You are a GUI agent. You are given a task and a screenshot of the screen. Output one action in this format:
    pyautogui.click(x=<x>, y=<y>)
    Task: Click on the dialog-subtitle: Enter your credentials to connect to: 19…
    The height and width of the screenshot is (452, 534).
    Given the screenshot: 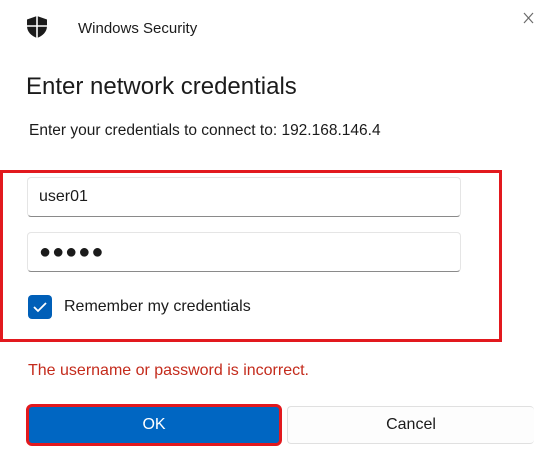 What is the action you would take?
    pyautogui.click(x=205, y=130)
    